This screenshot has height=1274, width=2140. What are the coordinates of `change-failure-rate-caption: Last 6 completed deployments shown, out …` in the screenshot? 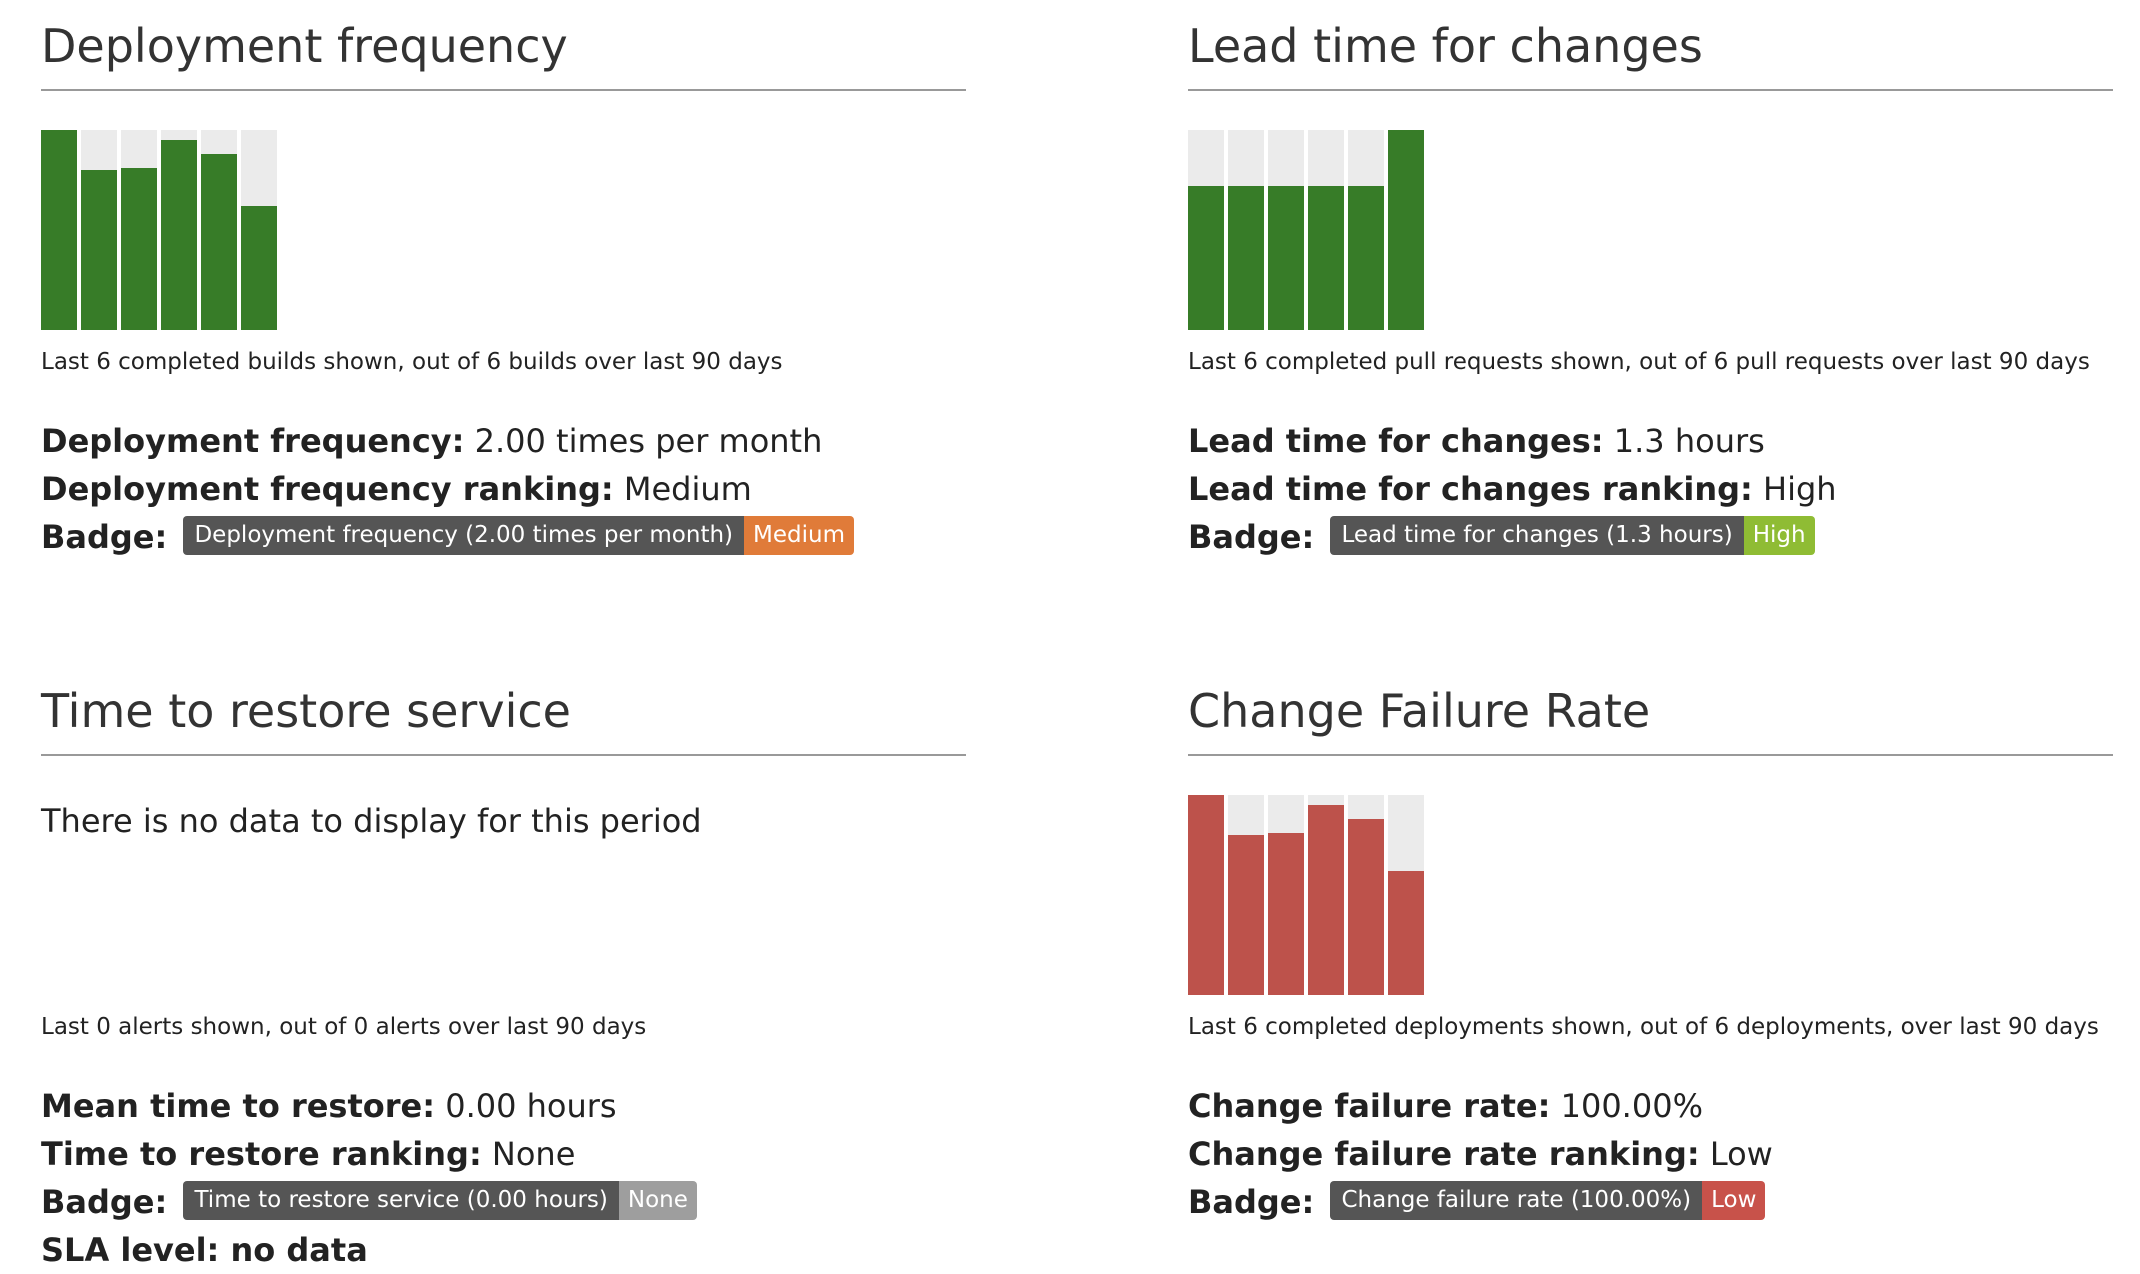 It's located at (1643, 1027).